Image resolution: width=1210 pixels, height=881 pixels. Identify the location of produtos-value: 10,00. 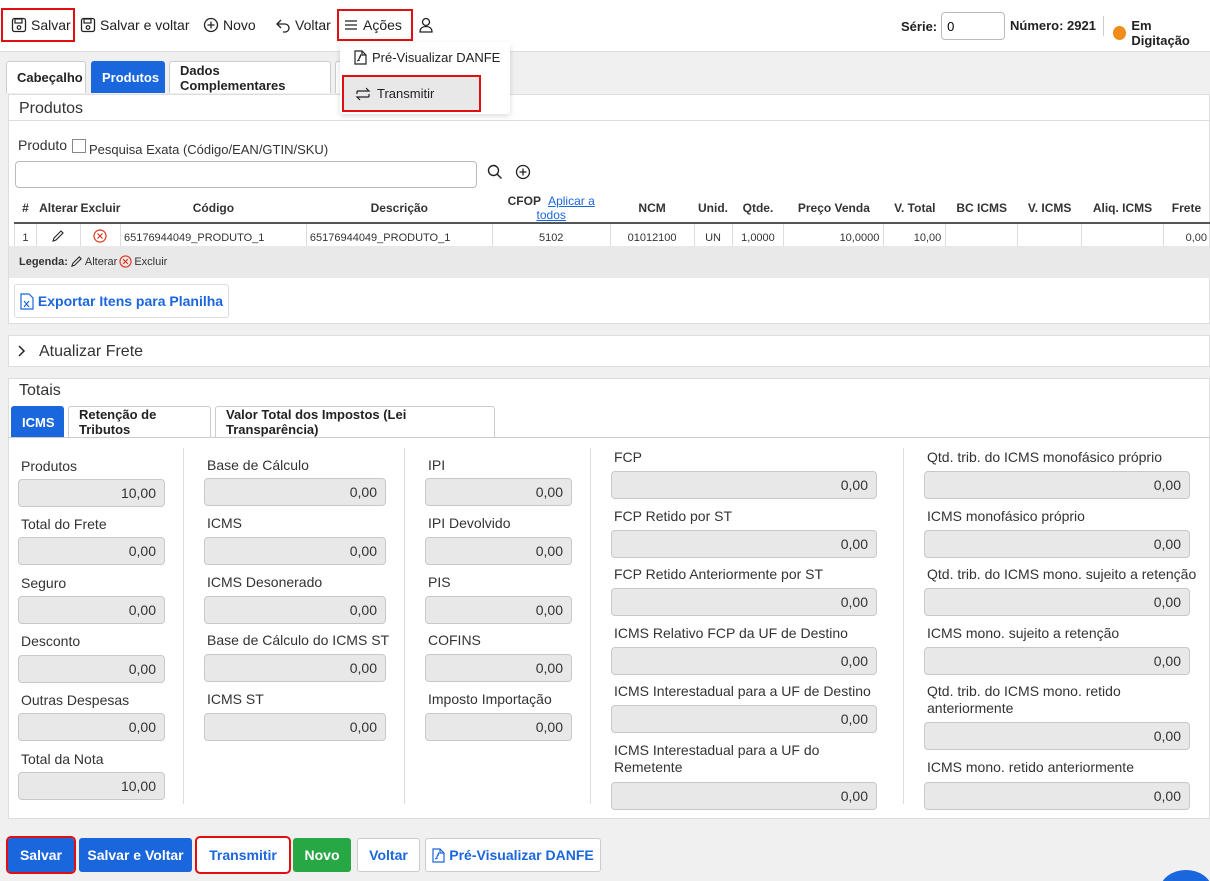
(91, 493).